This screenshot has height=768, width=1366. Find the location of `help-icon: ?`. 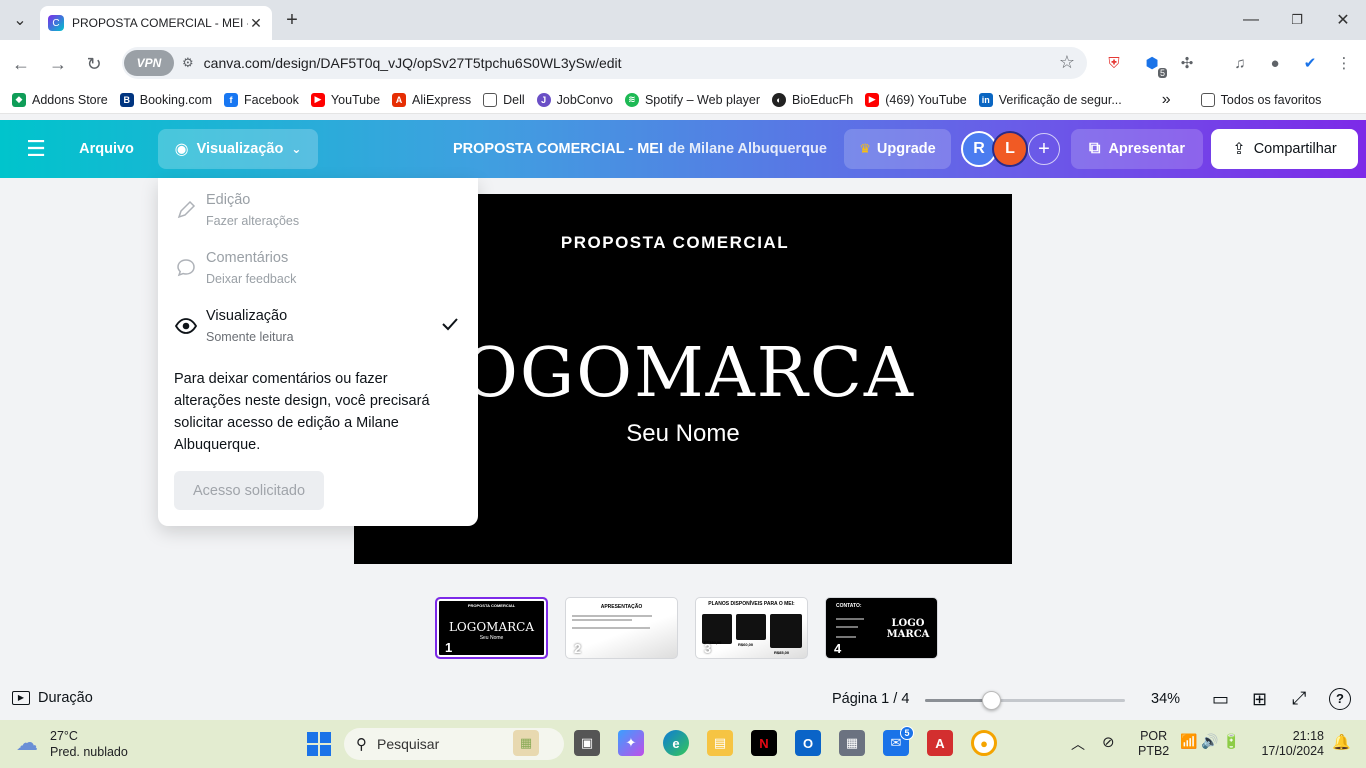

help-icon: ? is located at coordinates (1340, 699).